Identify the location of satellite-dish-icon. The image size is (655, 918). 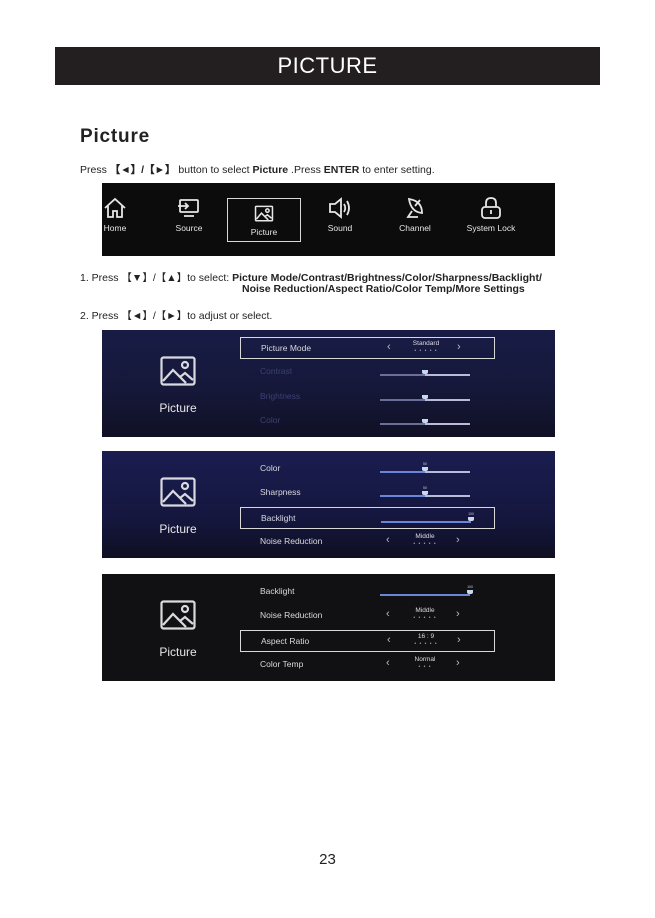
(414, 207).